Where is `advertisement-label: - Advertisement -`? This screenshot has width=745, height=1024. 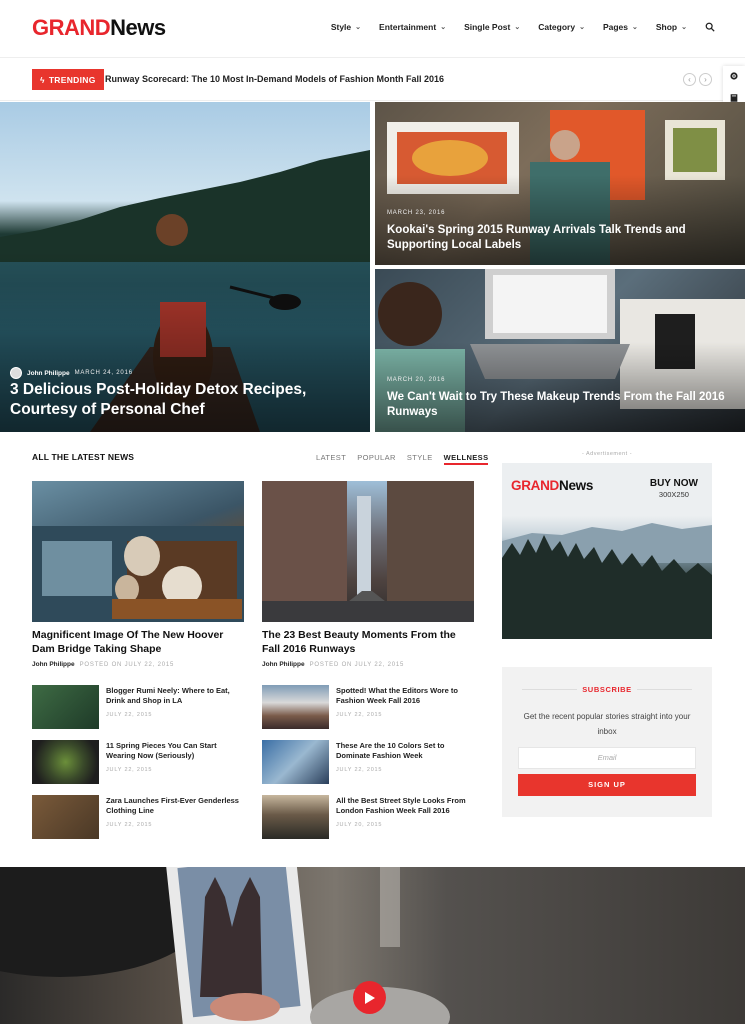 advertisement-label: - Advertisement - is located at coordinates (607, 454).